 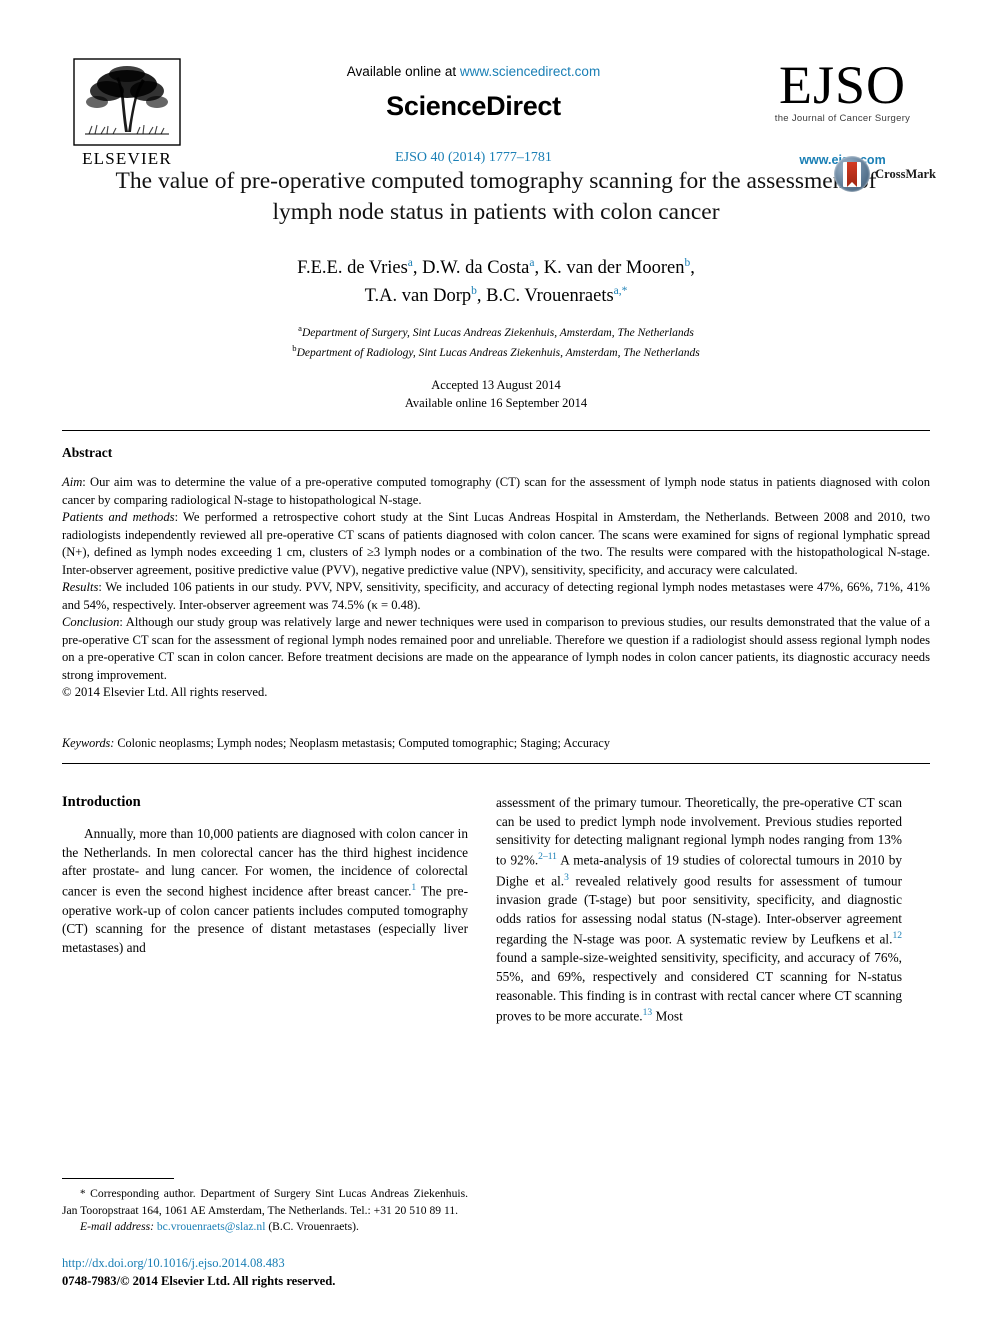 I want to click on author-affil-mark: a,*, so click(x=620, y=290).